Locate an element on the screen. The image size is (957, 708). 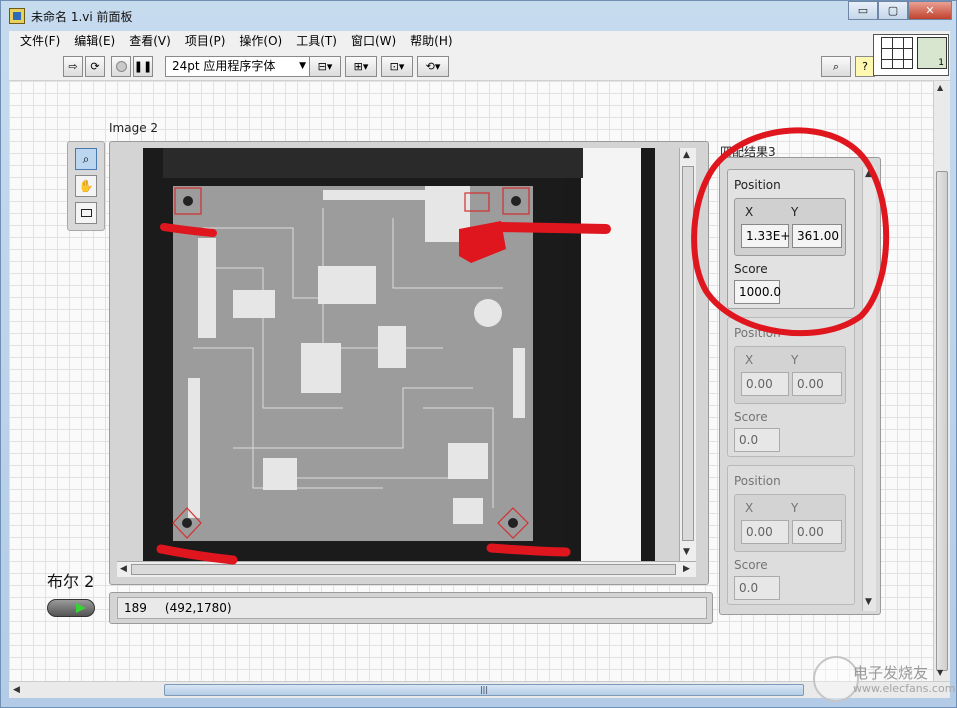
menu-operate: 操作(O) is located at coordinates (260, 41).